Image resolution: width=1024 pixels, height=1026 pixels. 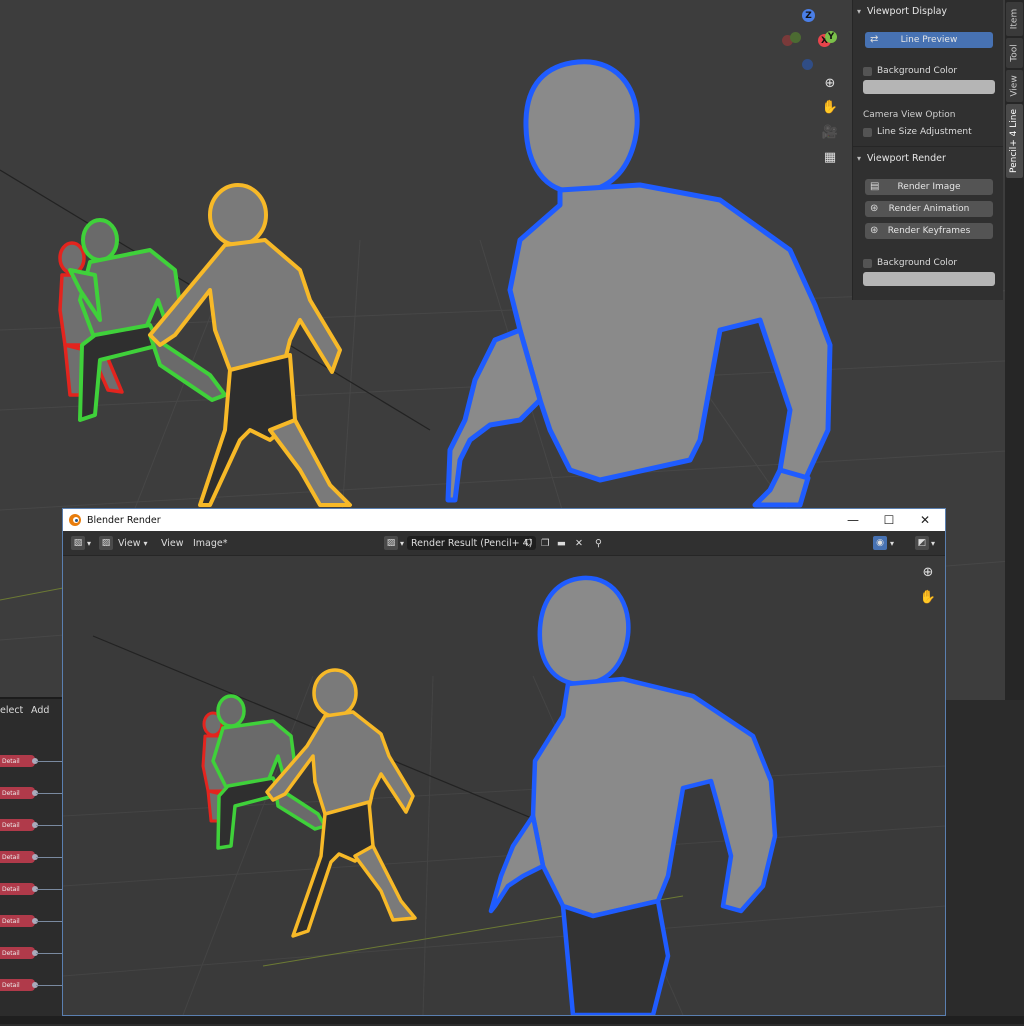 I want to click on image-name-field: Render Result (Pencil+ 4), so click(x=472, y=543).